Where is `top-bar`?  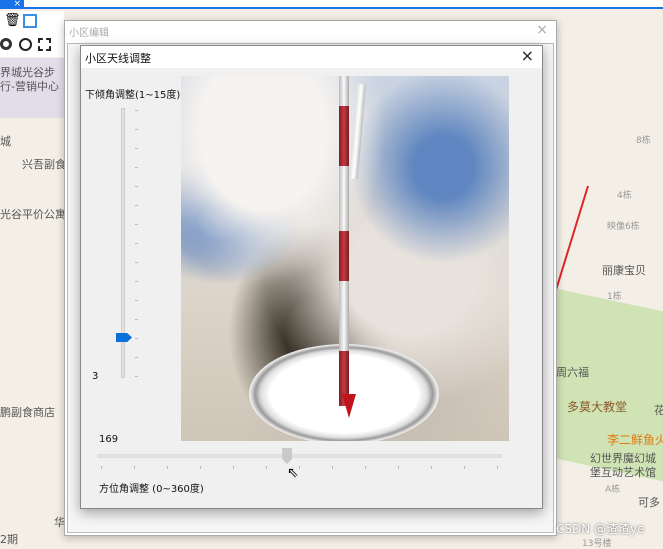
top-bar is located at coordinates (331, 4).